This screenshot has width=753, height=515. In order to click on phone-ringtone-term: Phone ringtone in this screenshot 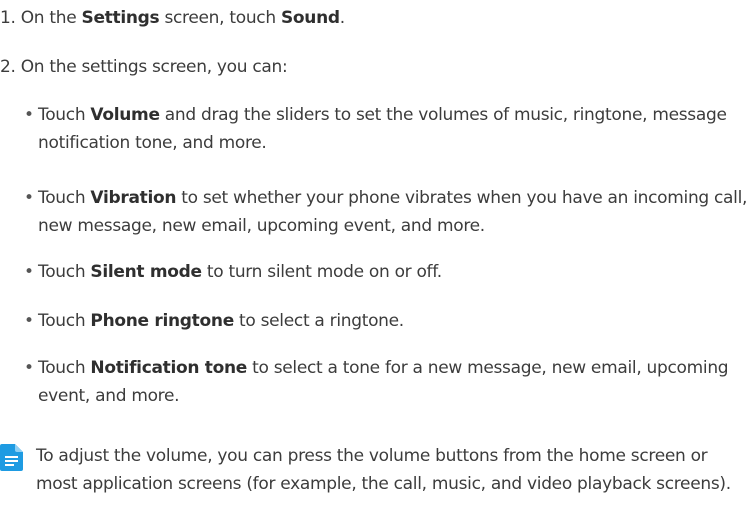, I will do `click(162, 321)`.